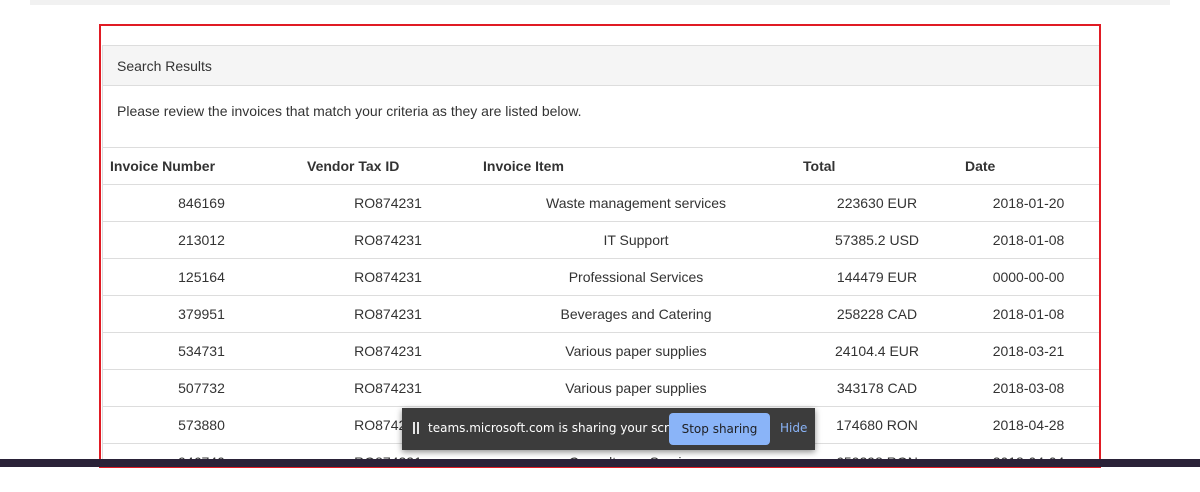 This screenshot has height=492, width=1200. I want to click on cell-date: 2018-04-28, so click(1028, 425).